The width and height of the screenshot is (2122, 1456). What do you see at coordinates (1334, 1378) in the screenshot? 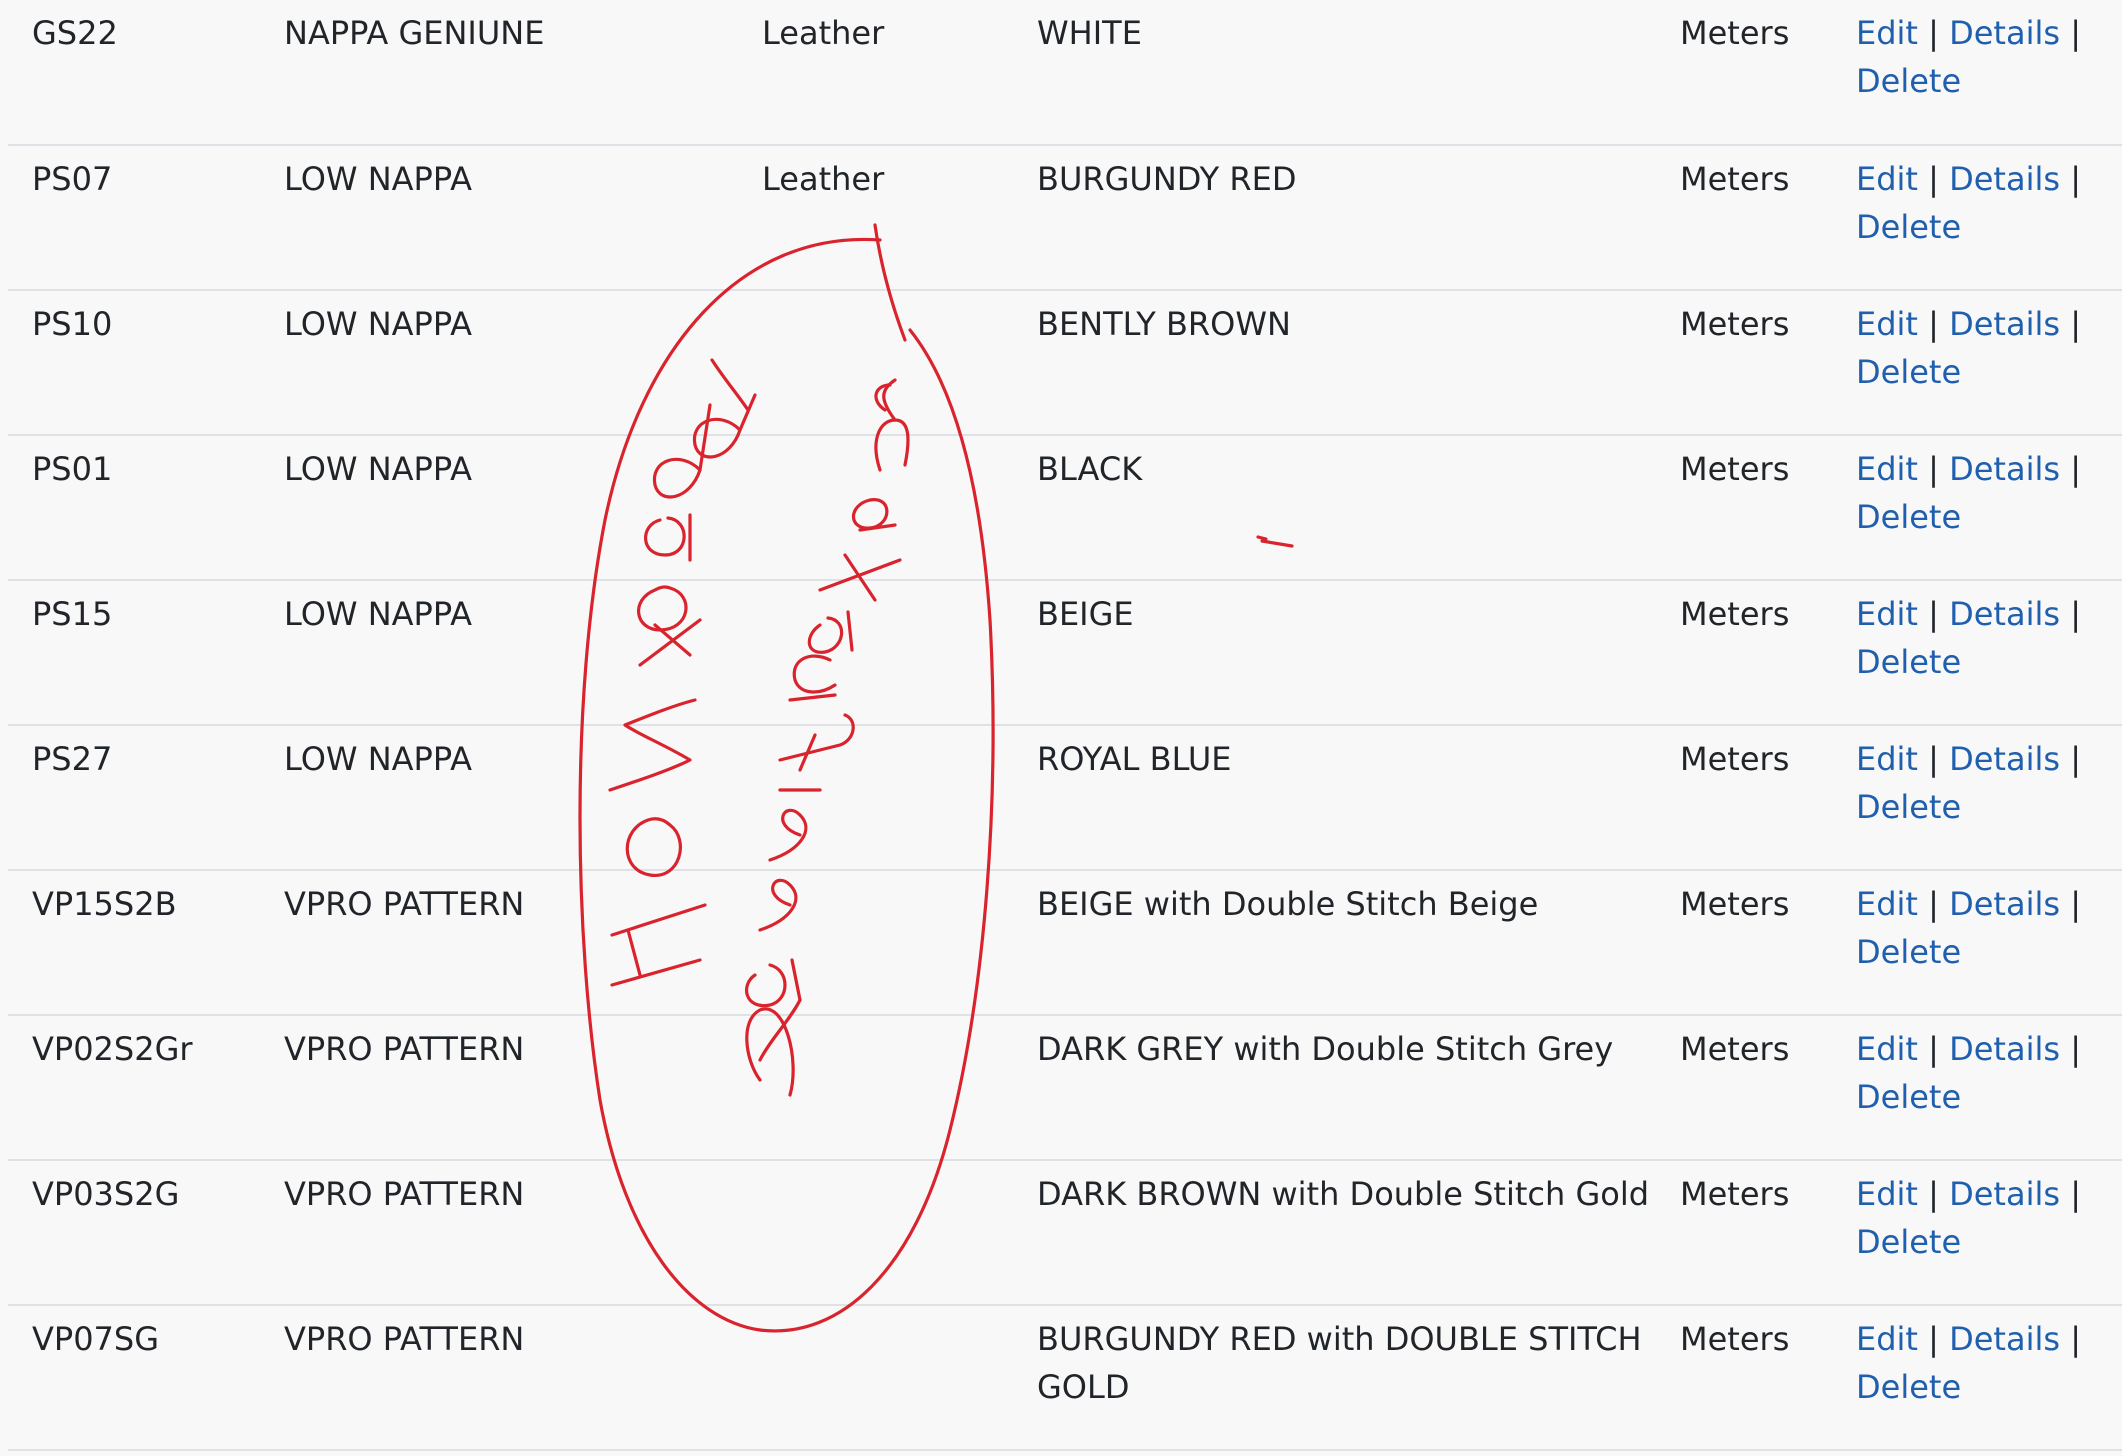
I see `cell-color: BURGUNDY RED with DOUBLE STITCH GOLD` at bounding box center [1334, 1378].